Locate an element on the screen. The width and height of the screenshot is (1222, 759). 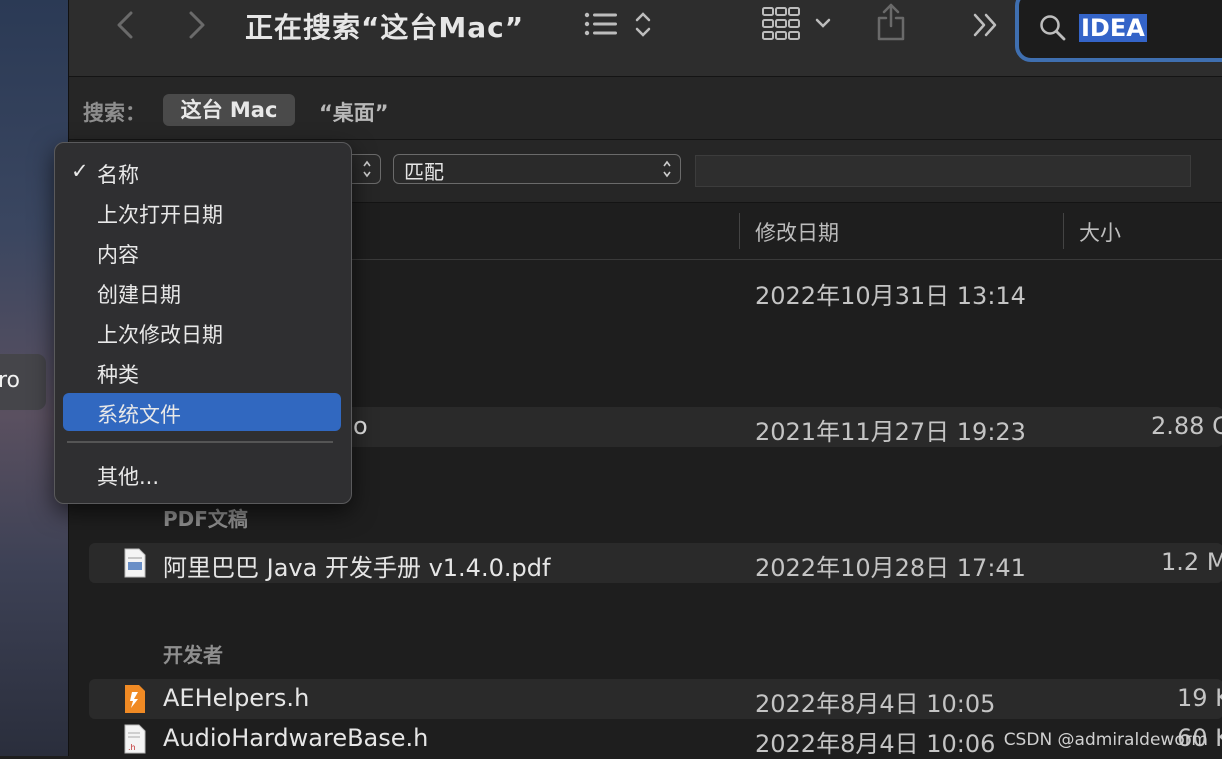
menu-item-label: 内容 is located at coordinates (118, 255).